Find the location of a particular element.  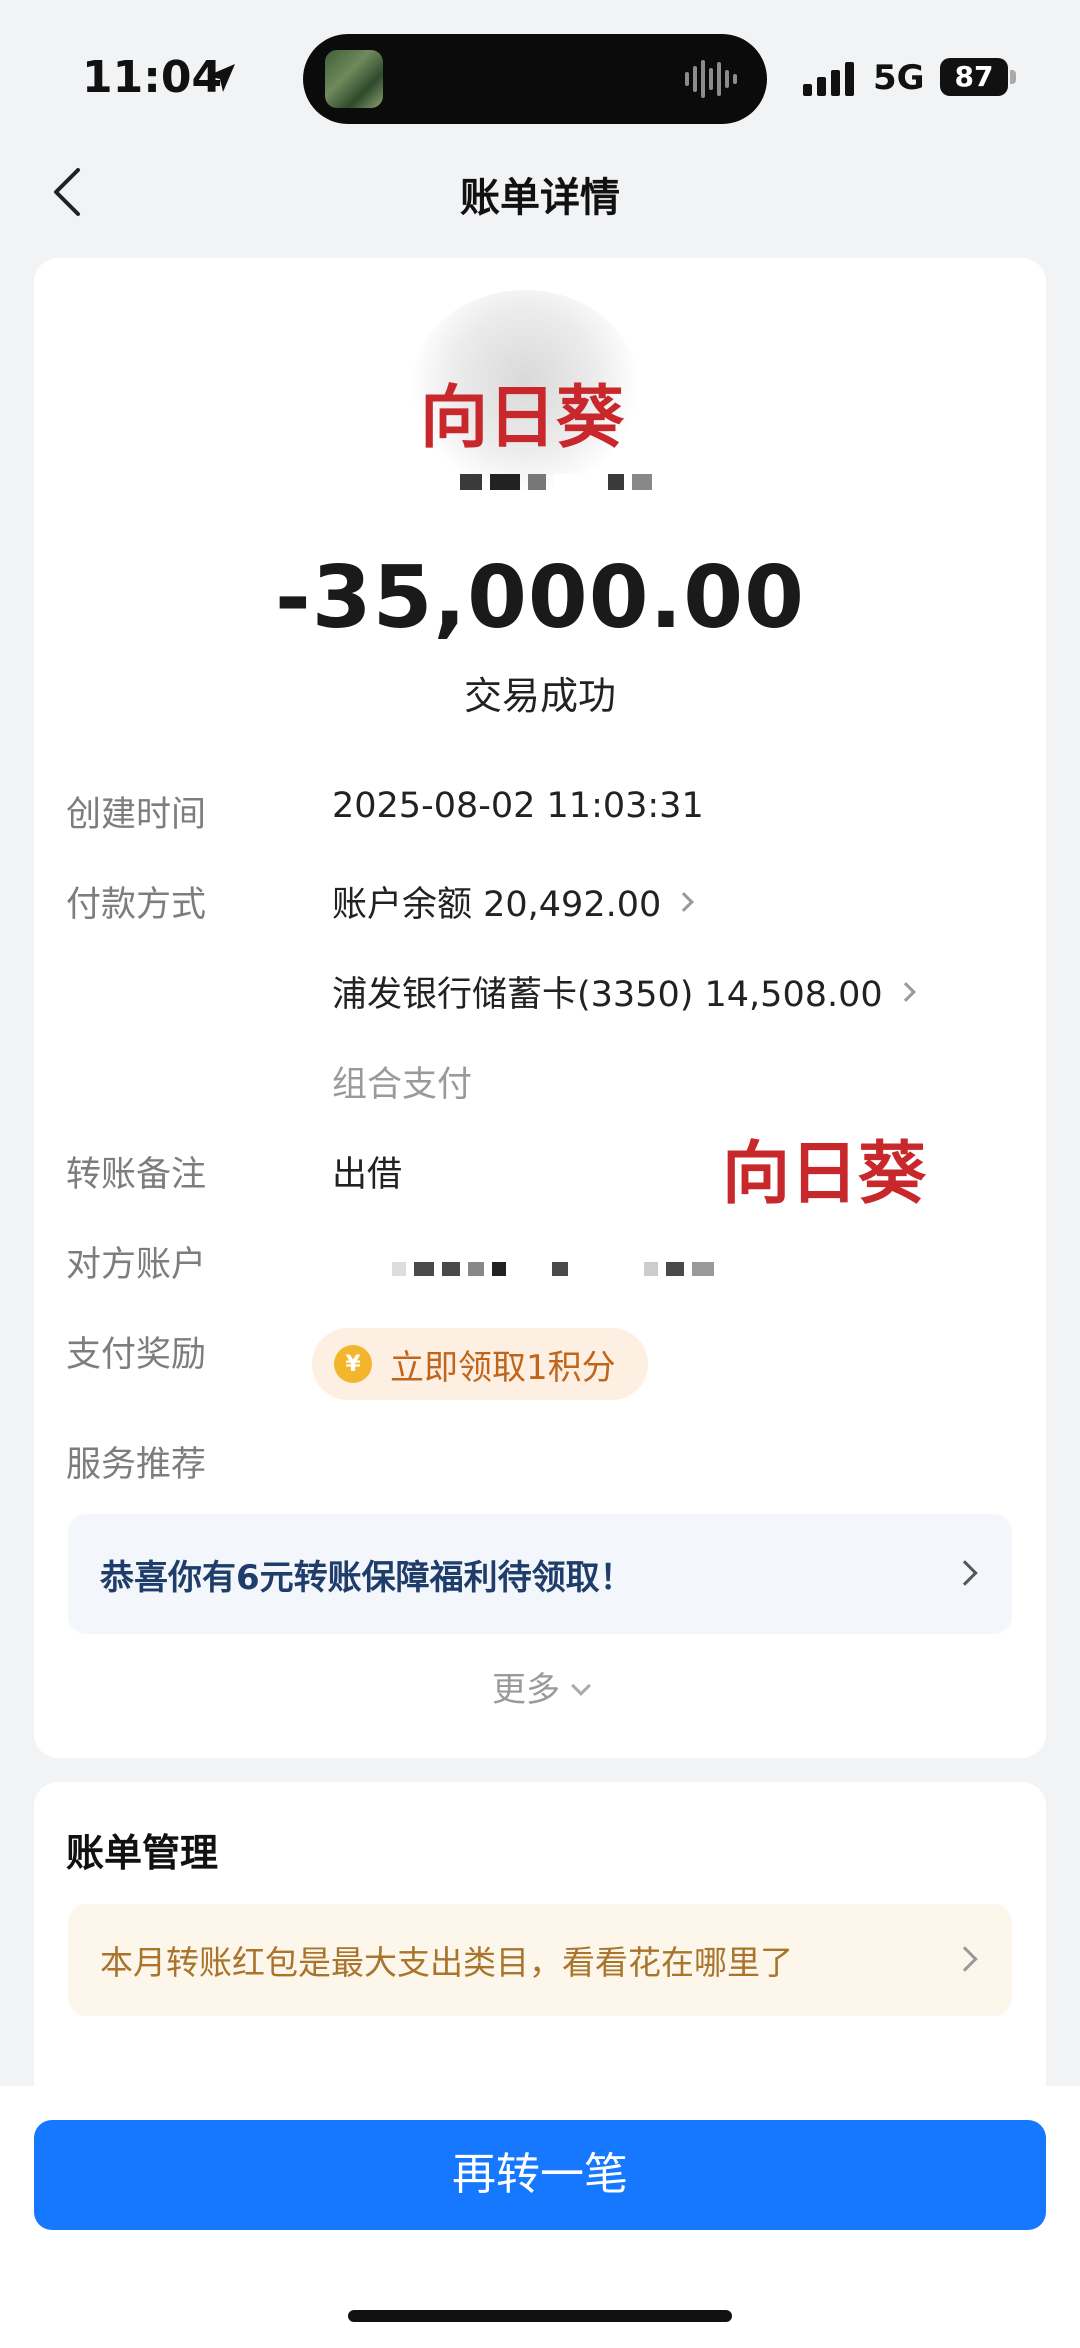

transfer-protection-text: 恭喜你有6元转账保障福利待领取！ is located at coordinates (367, 1577).